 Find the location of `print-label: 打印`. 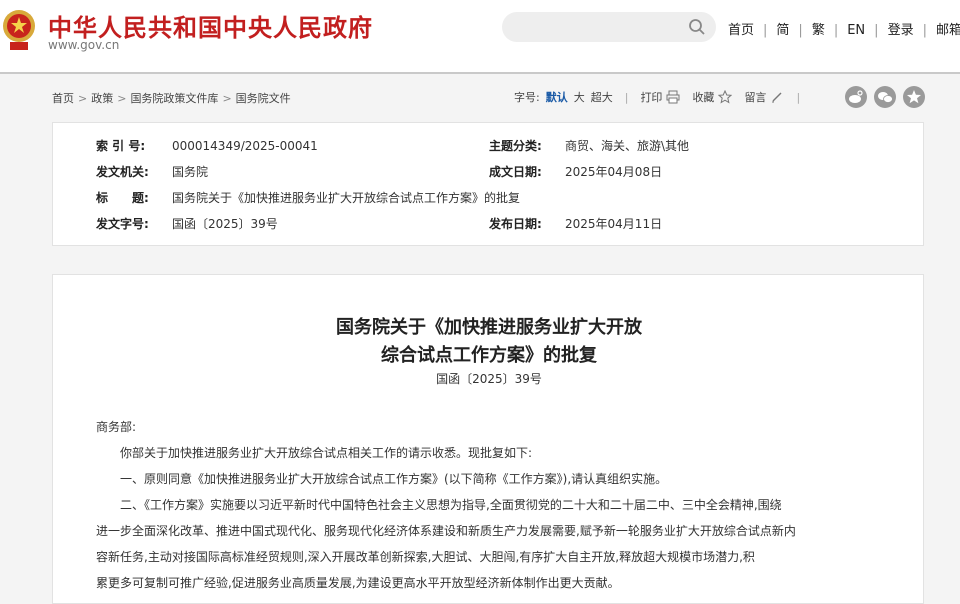

print-label: 打印 is located at coordinates (651, 97).